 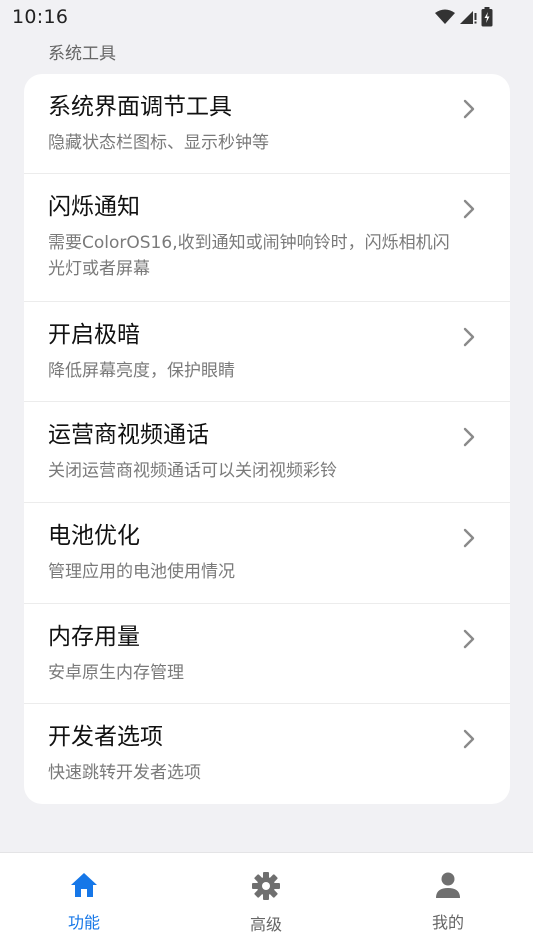 What do you see at coordinates (84, 906) in the screenshot?
I see `nav-item-features: 功能` at bounding box center [84, 906].